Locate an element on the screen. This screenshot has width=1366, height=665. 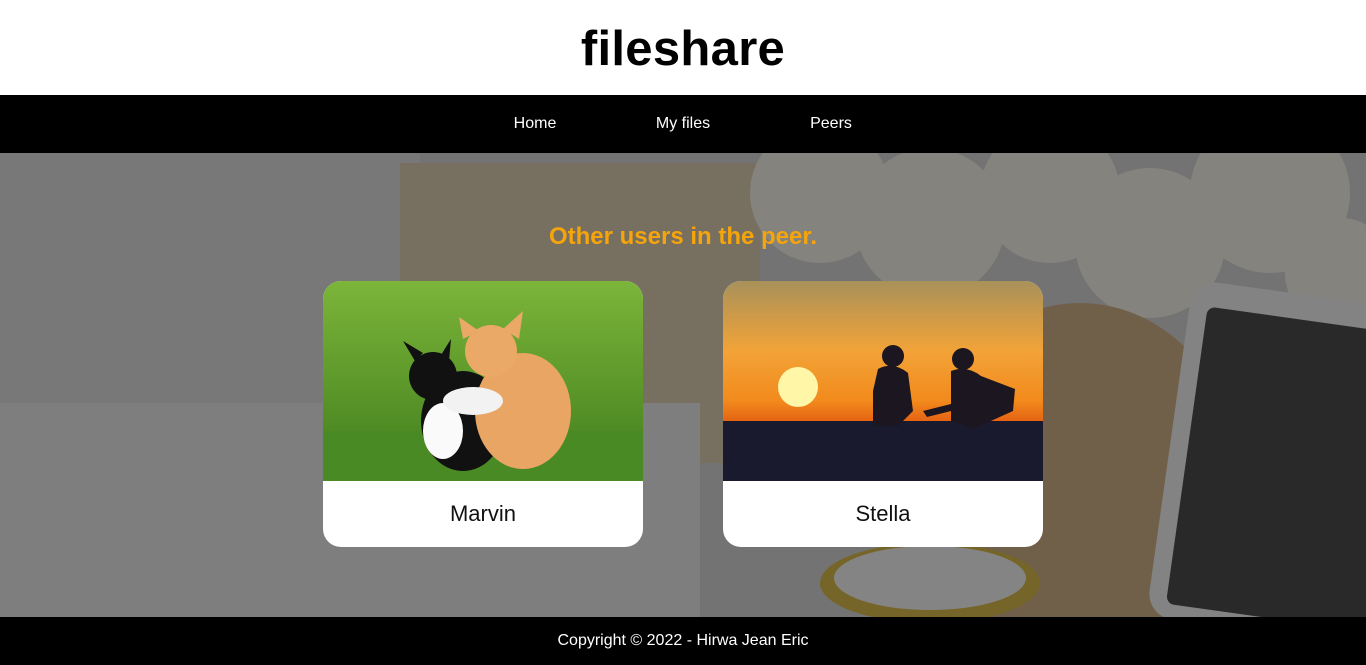
site-footer: Copyright © 2022 - Hirwa Jean Eric is located at coordinates (683, 641).